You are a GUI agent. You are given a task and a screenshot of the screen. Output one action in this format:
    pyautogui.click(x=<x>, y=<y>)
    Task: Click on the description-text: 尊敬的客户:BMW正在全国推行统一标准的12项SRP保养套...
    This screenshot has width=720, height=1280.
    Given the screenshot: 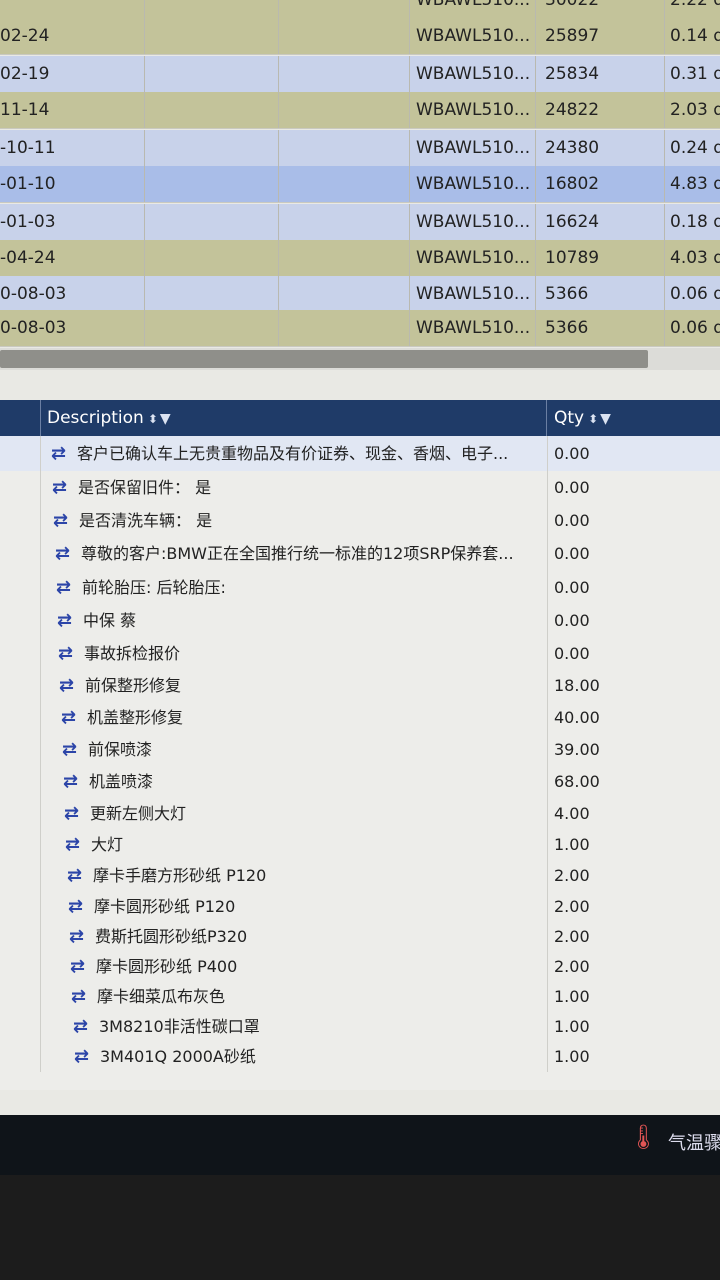 What is the action you would take?
    pyautogui.click(x=297, y=553)
    